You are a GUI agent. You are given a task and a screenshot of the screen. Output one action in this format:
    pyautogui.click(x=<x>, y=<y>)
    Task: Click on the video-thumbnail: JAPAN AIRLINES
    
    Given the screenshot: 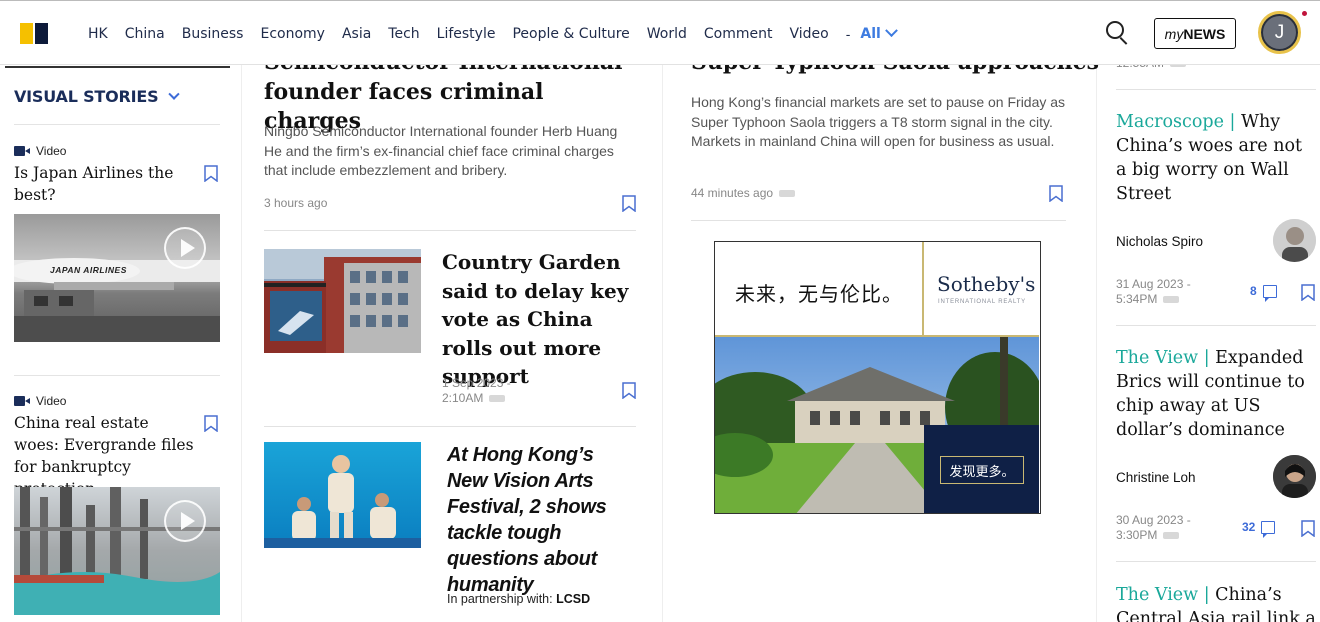 What is the action you would take?
    pyautogui.click(x=117, y=278)
    